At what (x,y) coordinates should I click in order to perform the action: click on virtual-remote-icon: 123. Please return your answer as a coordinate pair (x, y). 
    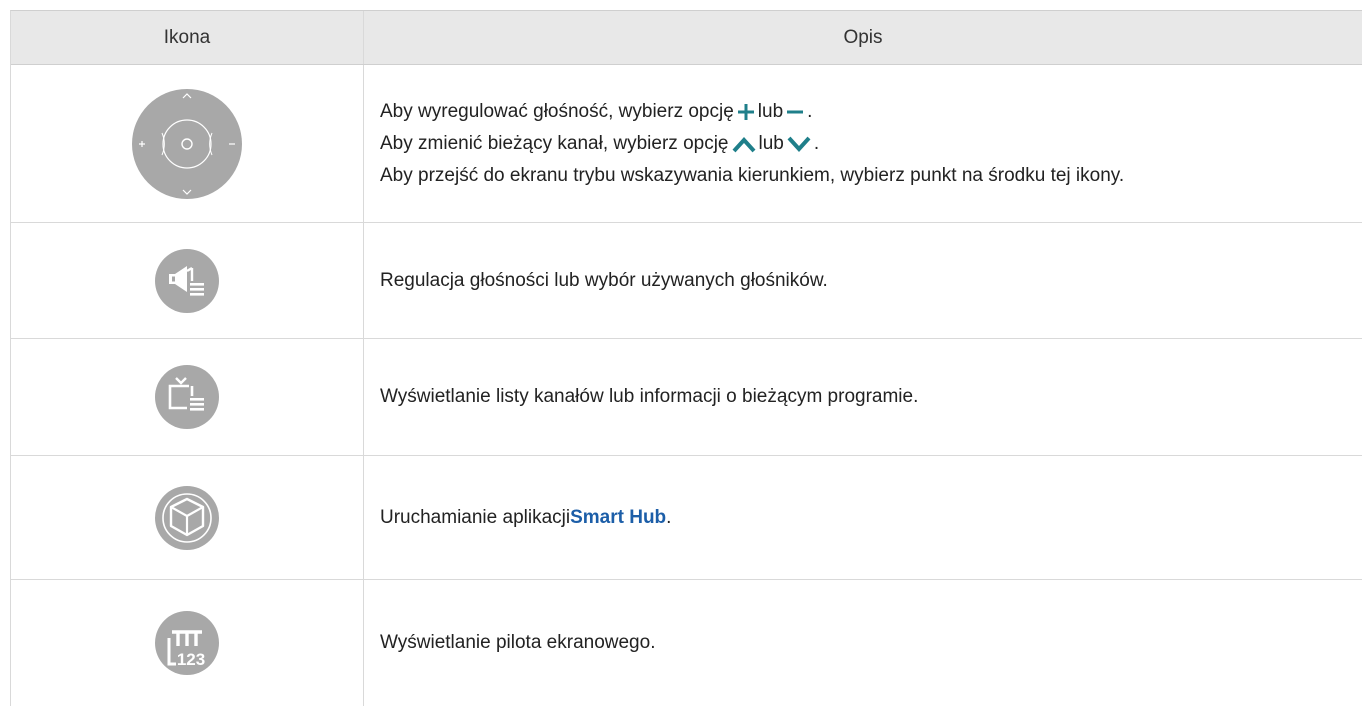
    Looking at the image, I should click on (187, 643).